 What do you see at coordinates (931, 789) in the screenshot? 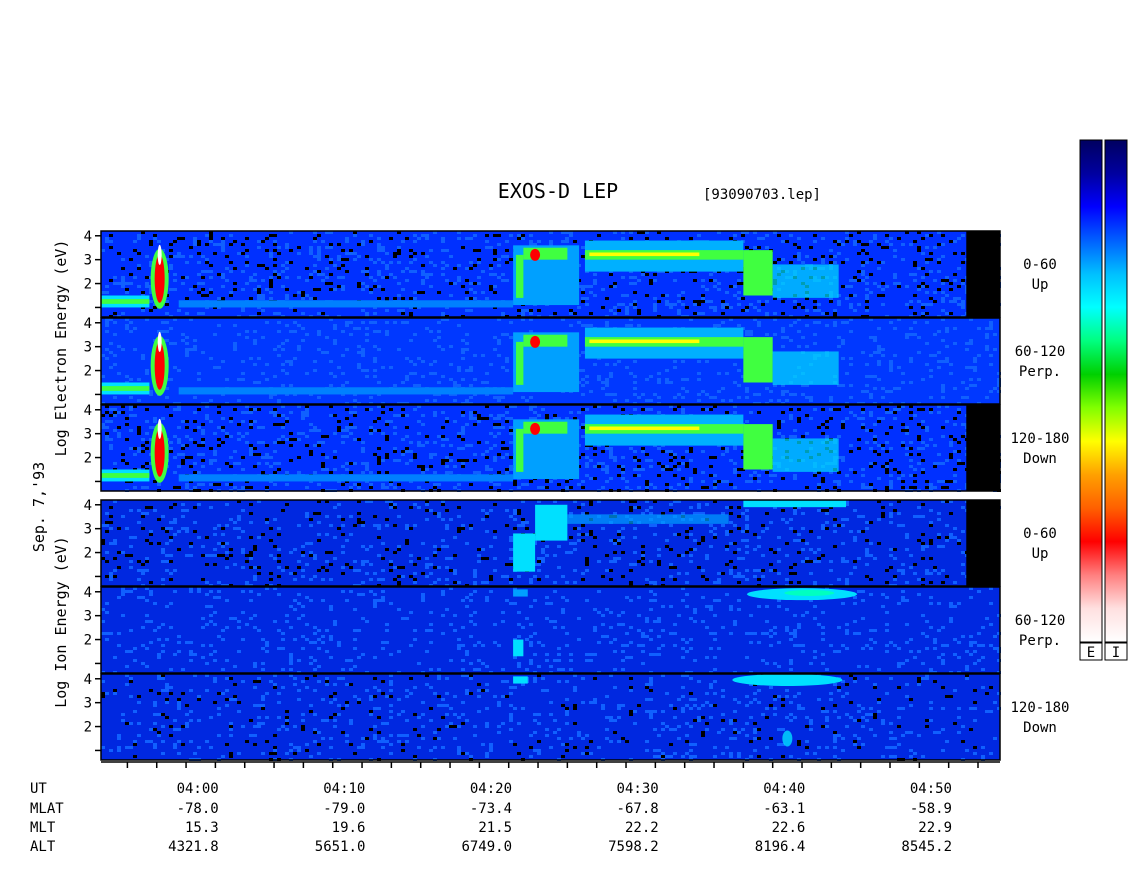
I see `orbit-value-ut: 04:50` at bounding box center [931, 789].